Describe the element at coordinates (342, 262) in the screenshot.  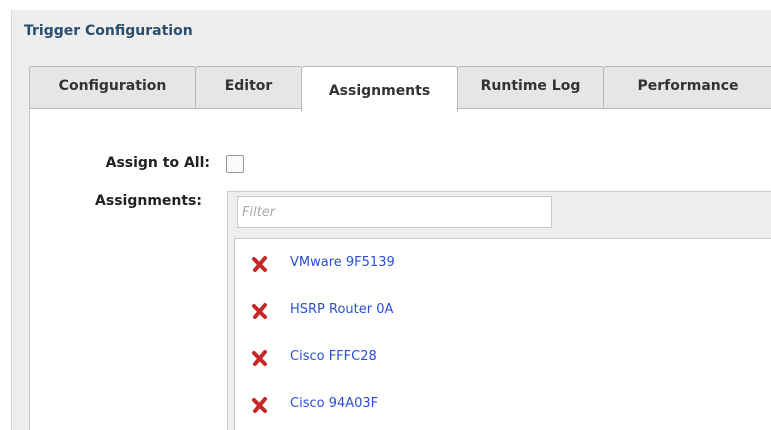
I see `assignment-link: VMware 9F5139` at that location.